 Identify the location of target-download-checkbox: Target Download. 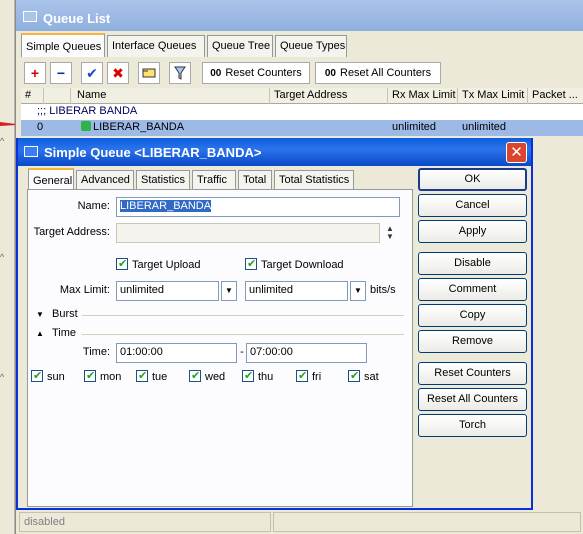
(294, 264).